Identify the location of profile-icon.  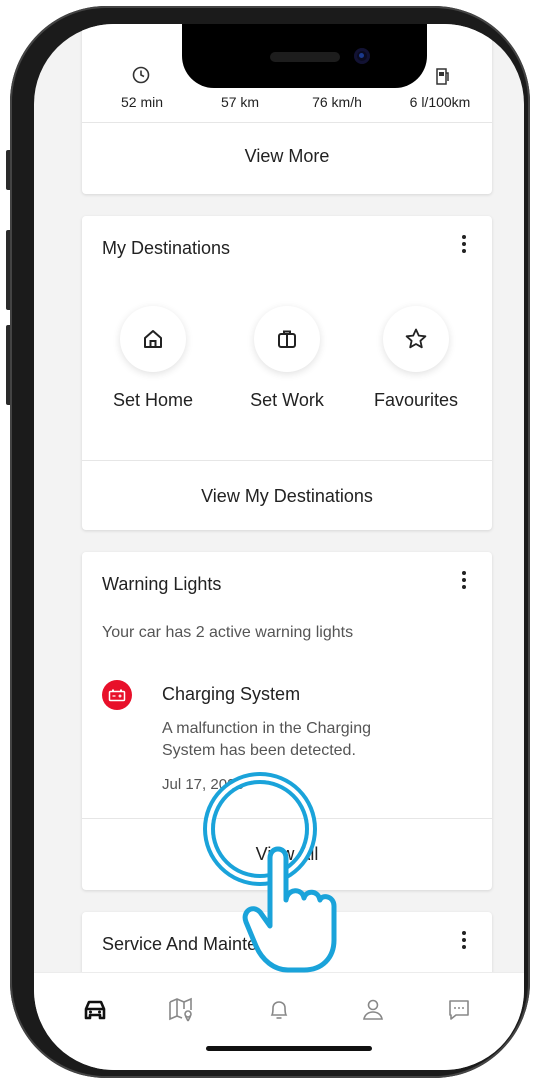
(373, 1009).